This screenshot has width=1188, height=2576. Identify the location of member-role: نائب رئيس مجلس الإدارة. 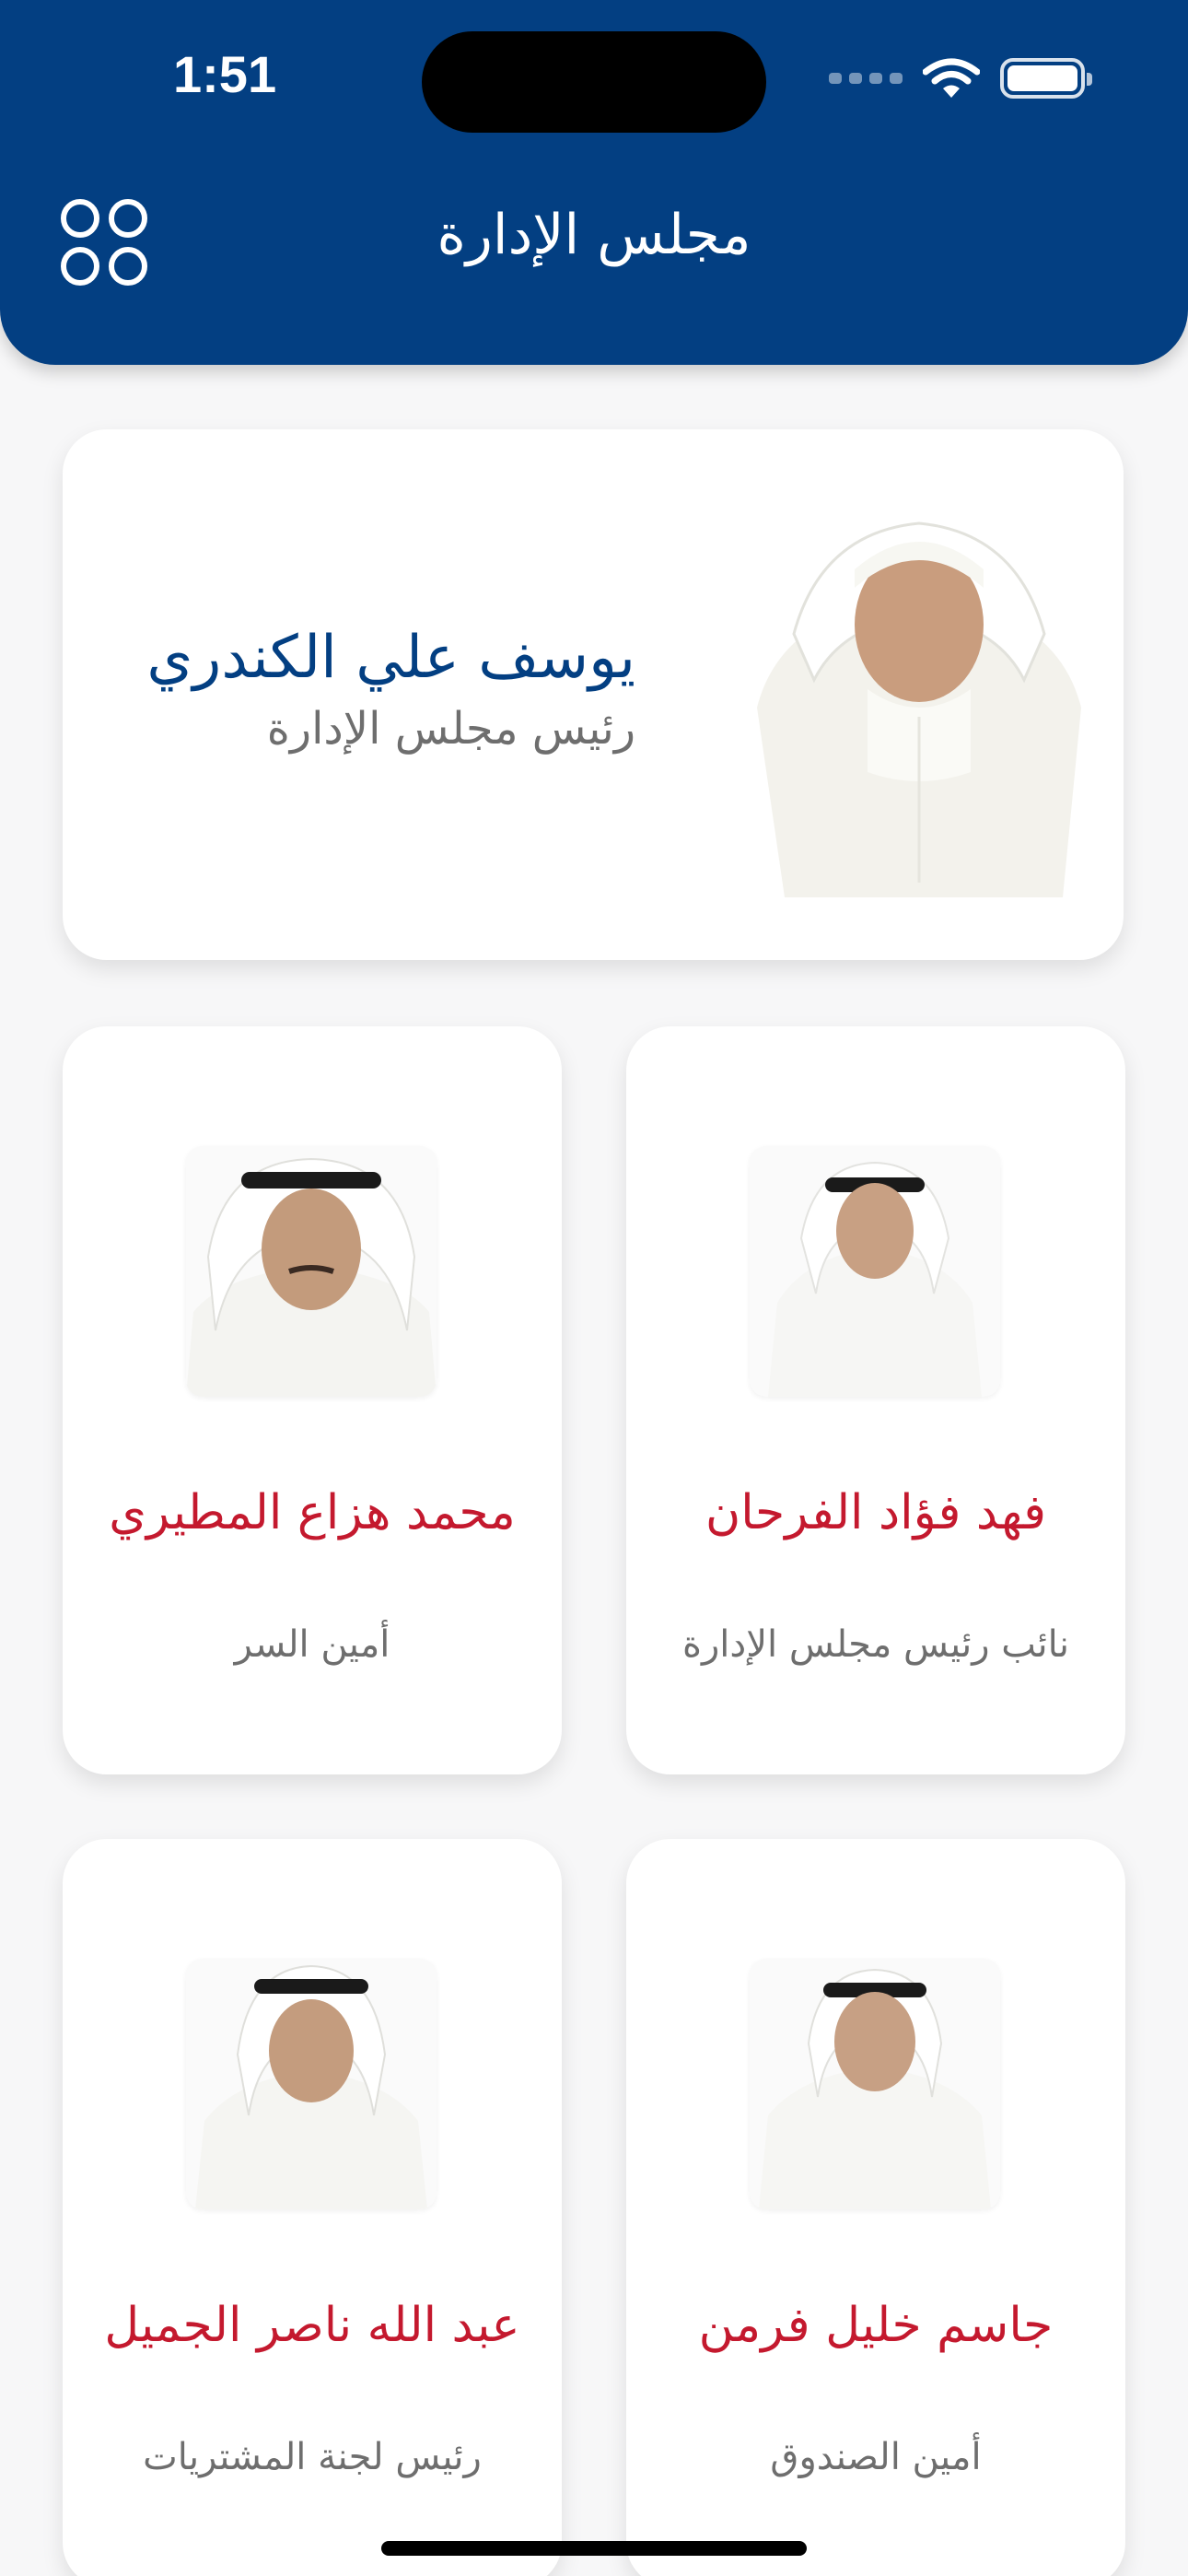
(875, 1644).